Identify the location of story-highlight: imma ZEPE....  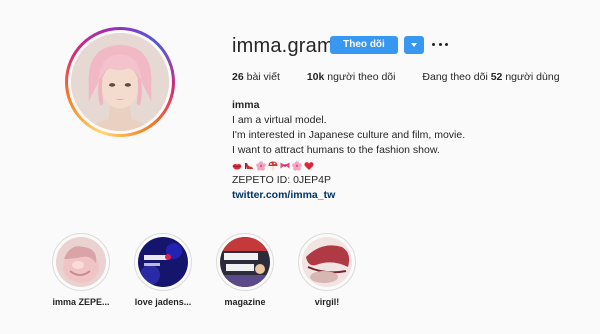
(81, 270).